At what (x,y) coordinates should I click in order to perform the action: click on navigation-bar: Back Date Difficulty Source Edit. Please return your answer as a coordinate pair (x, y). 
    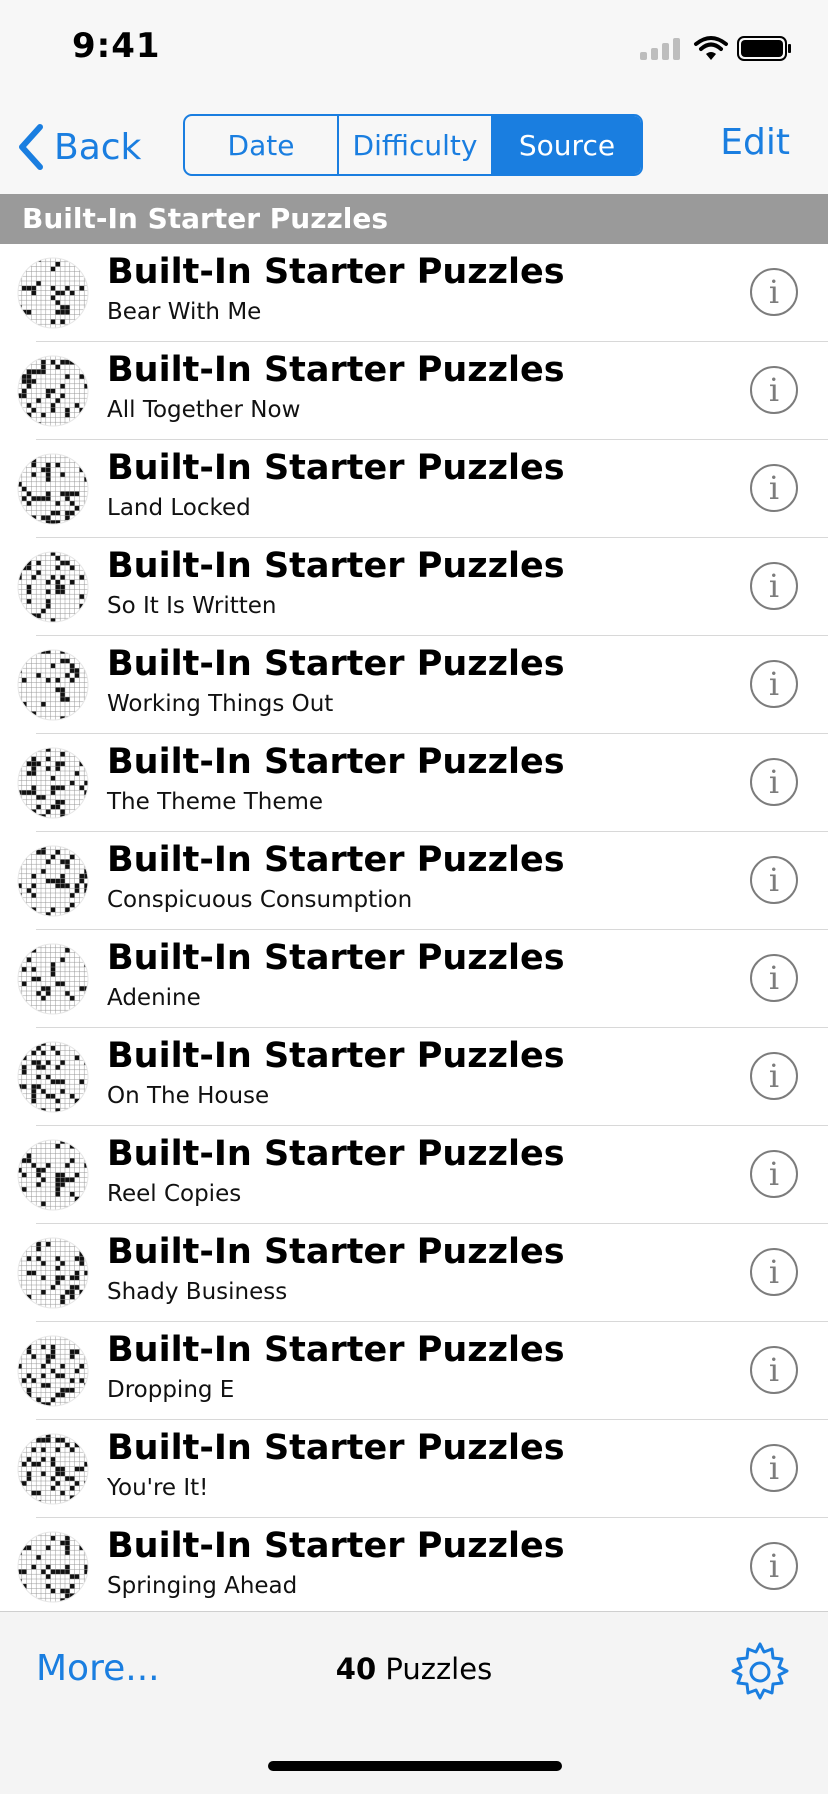
    Looking at the image, I should click on (414, 147).